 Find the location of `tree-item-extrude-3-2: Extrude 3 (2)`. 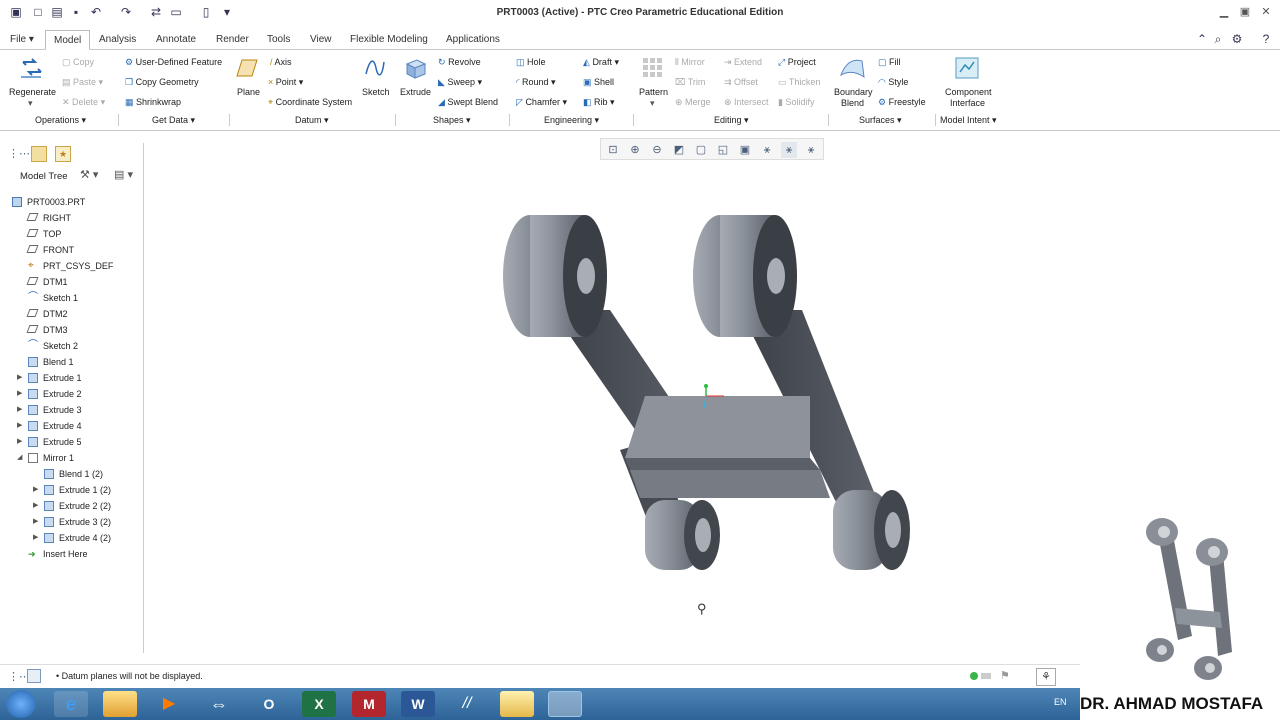

tree-item-extrude-3-2: Extrude 3 (2) is located at coordinates (85, 522).